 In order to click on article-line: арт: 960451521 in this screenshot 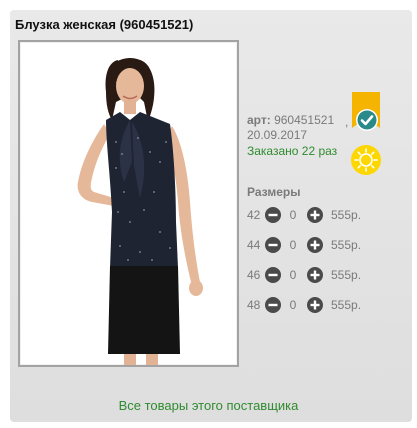, I will do `click(290, 120)`.